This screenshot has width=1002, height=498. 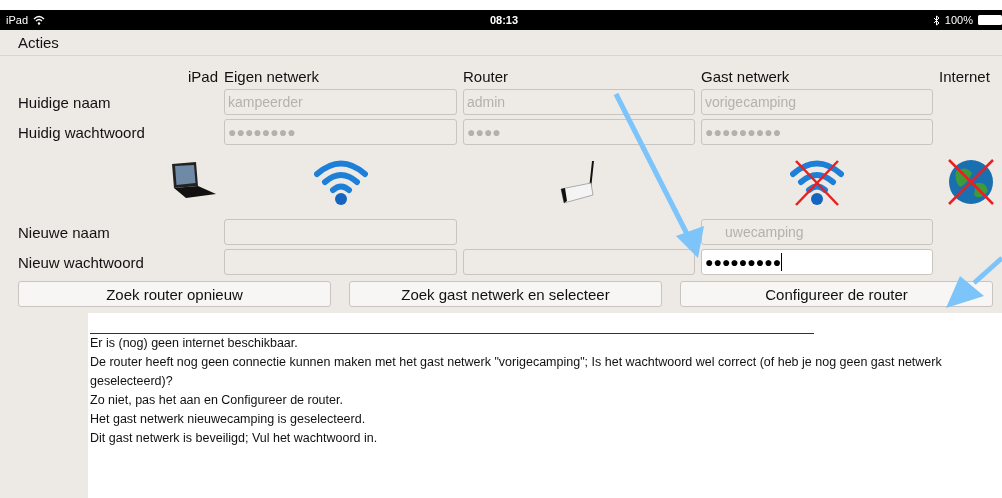 What do you see at coordinates (504, 20) in the screenshot?
I see `clock: 08:13` at bounding box center [504, 20].